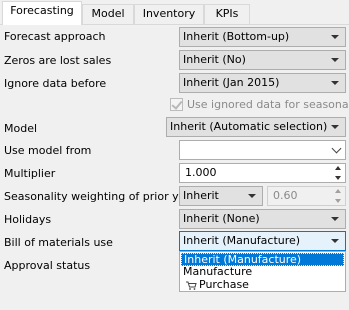  What do you see at coordinates (262, 173) in the screenshot?
I see `multiplier-spinbox: 1.000` at bounding box center [262, 173].